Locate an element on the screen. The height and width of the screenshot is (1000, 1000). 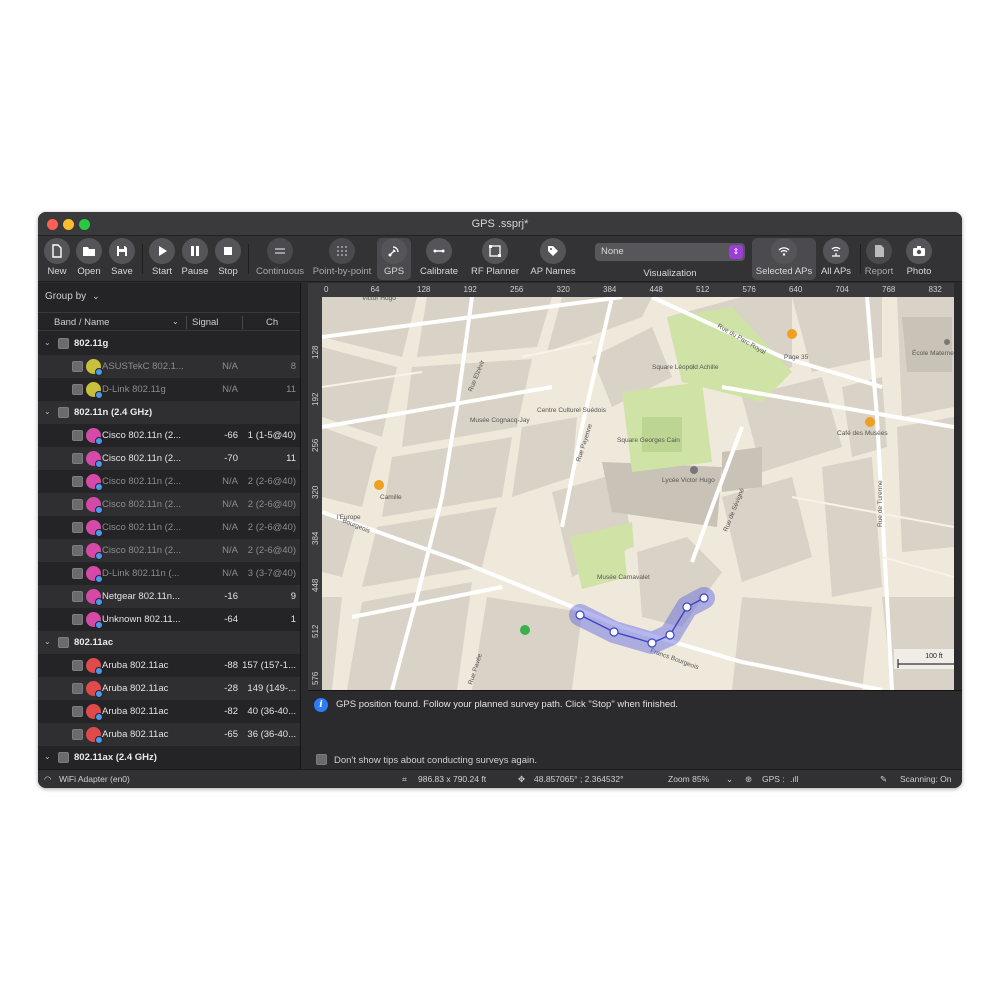
pause-icon is located at coordinates (195, 251).